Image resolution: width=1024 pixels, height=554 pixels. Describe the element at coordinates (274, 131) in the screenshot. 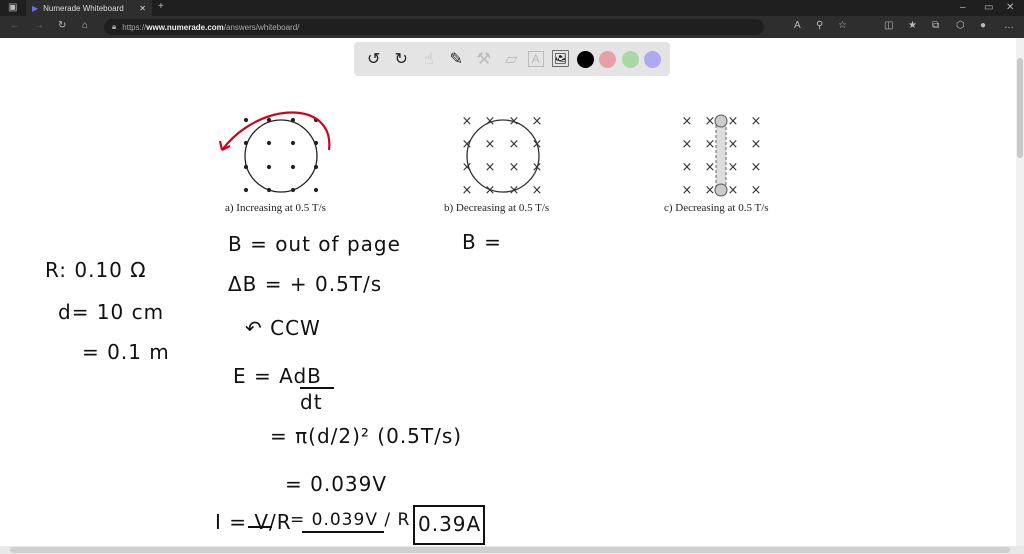

I see `ccw-arrow-annotation` at that location.